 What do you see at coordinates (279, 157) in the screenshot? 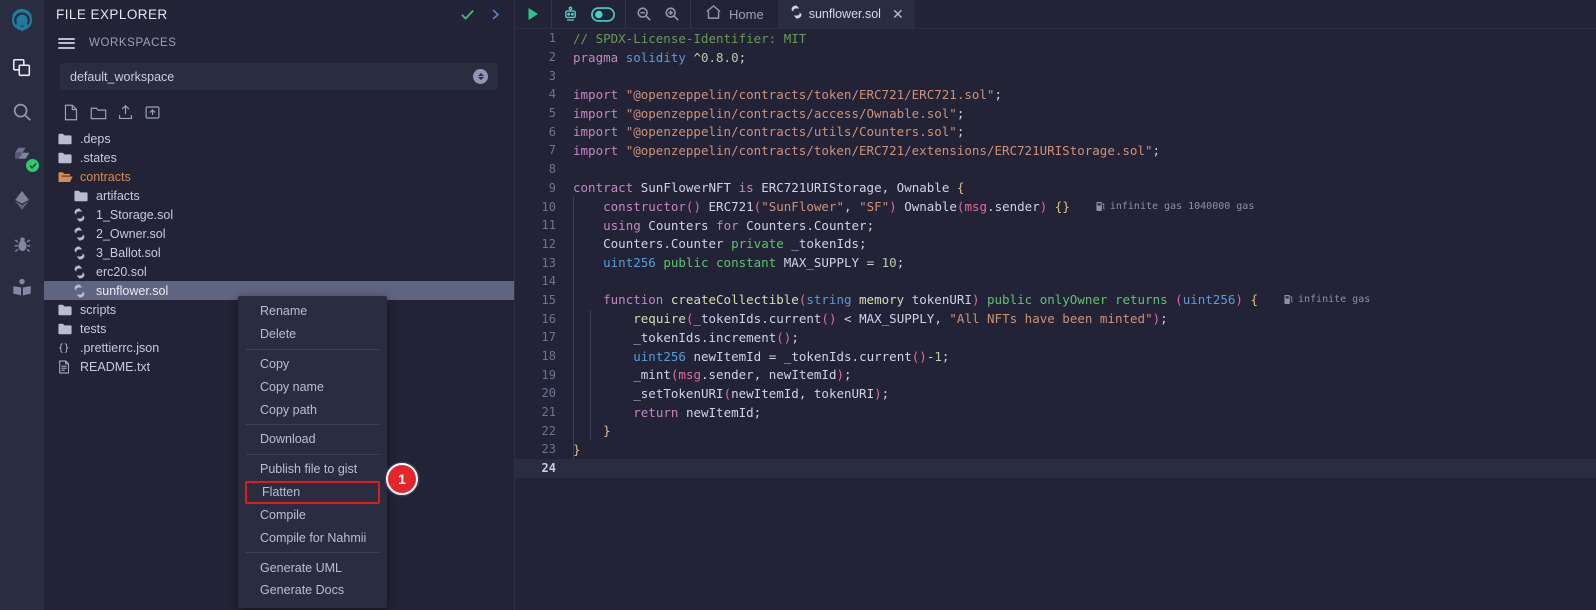
I see `tree-item--states: .states` at bounding box center [279, 157].